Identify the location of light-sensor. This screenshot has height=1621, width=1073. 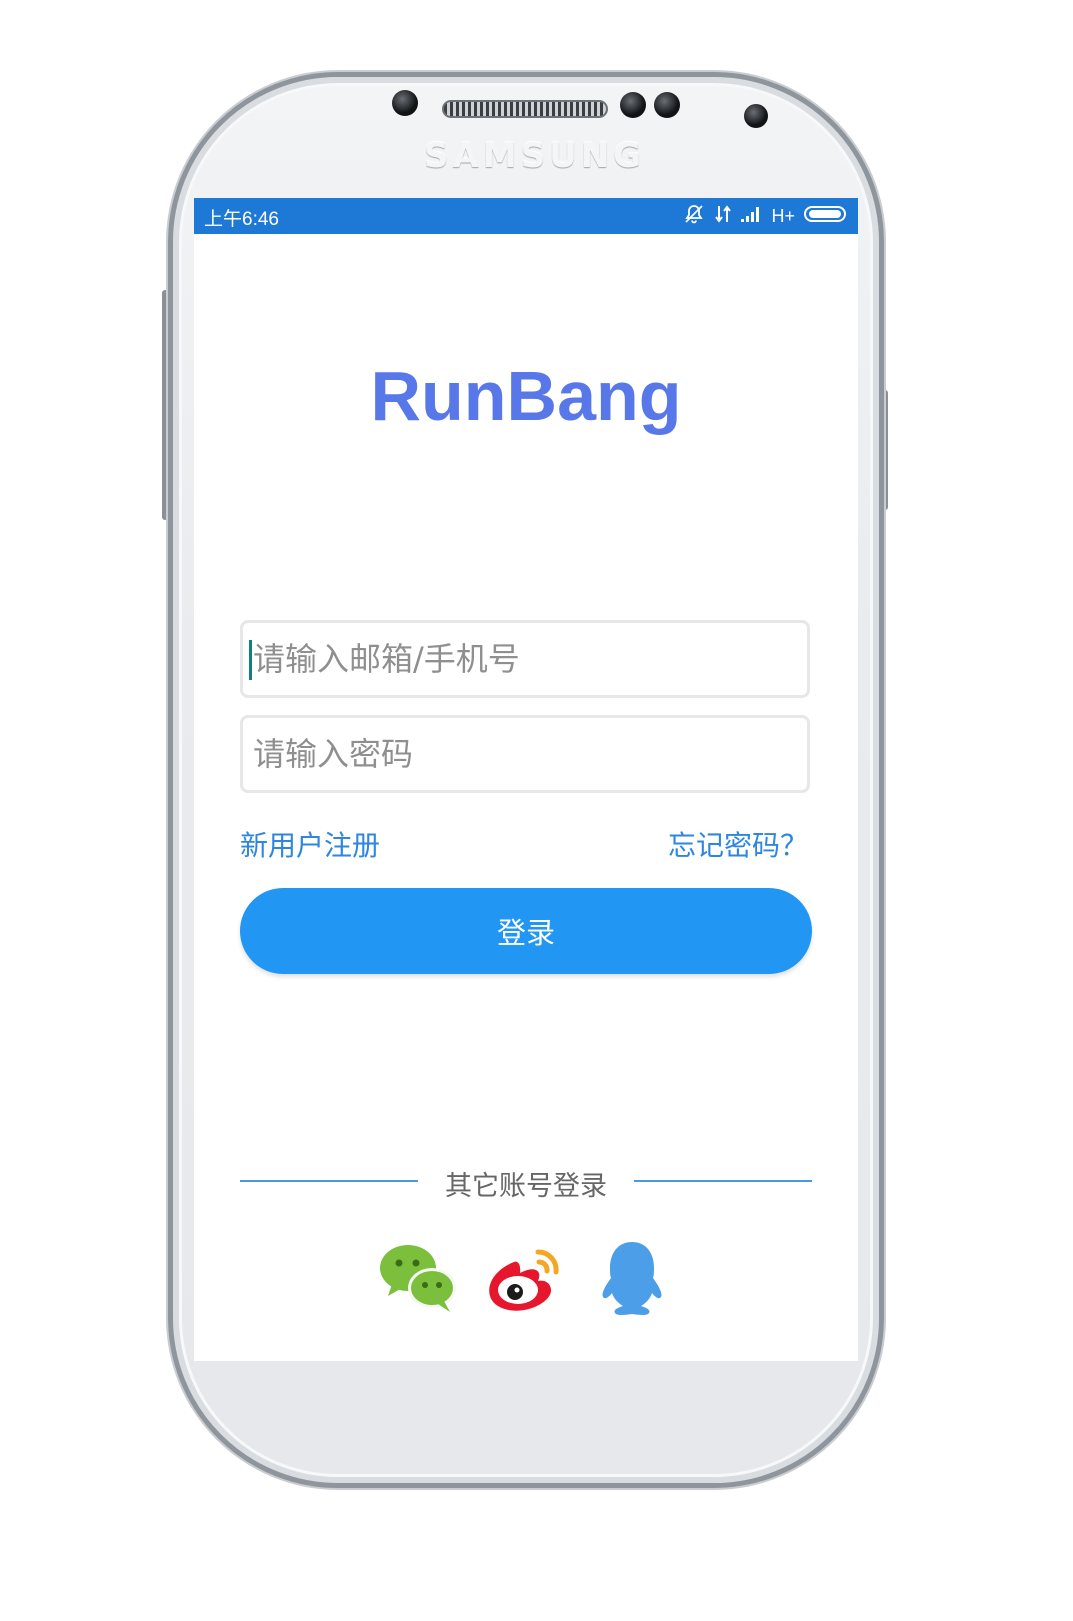
(633, 105).